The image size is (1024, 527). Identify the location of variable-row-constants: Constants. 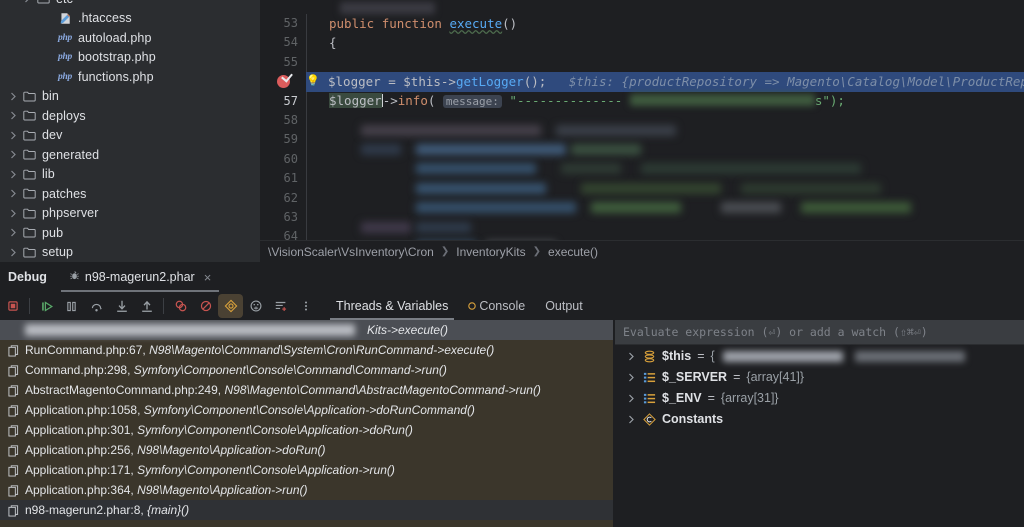
(819, 419).